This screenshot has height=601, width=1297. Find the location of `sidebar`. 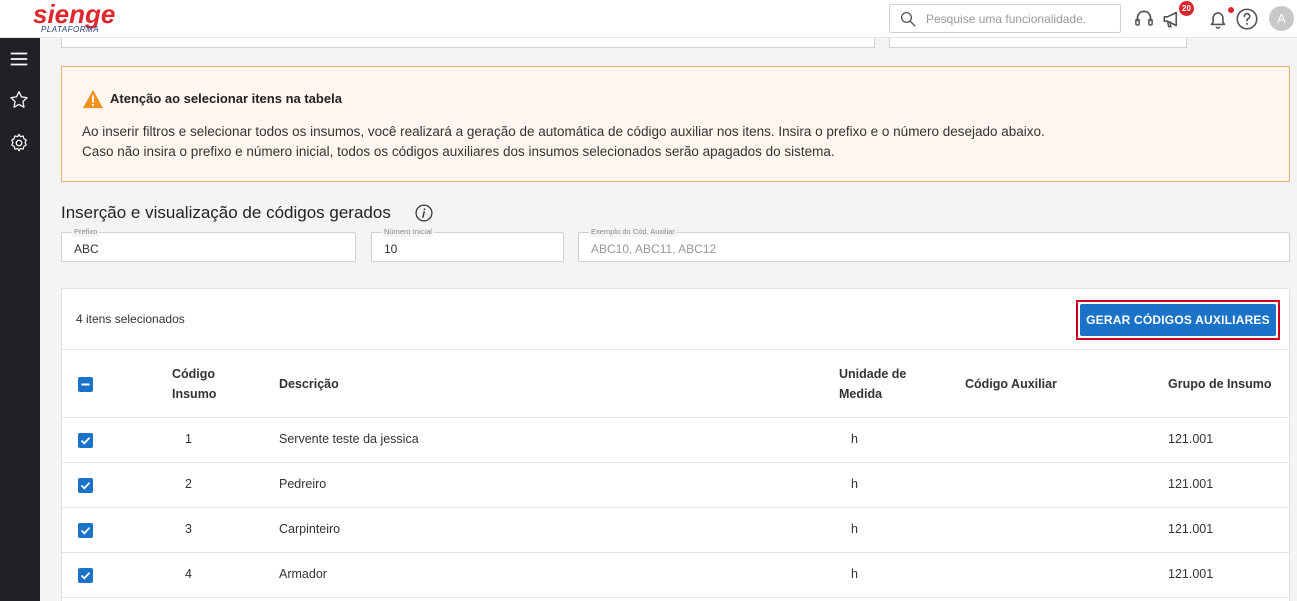

sidebar is located at coordinates (20, 319).